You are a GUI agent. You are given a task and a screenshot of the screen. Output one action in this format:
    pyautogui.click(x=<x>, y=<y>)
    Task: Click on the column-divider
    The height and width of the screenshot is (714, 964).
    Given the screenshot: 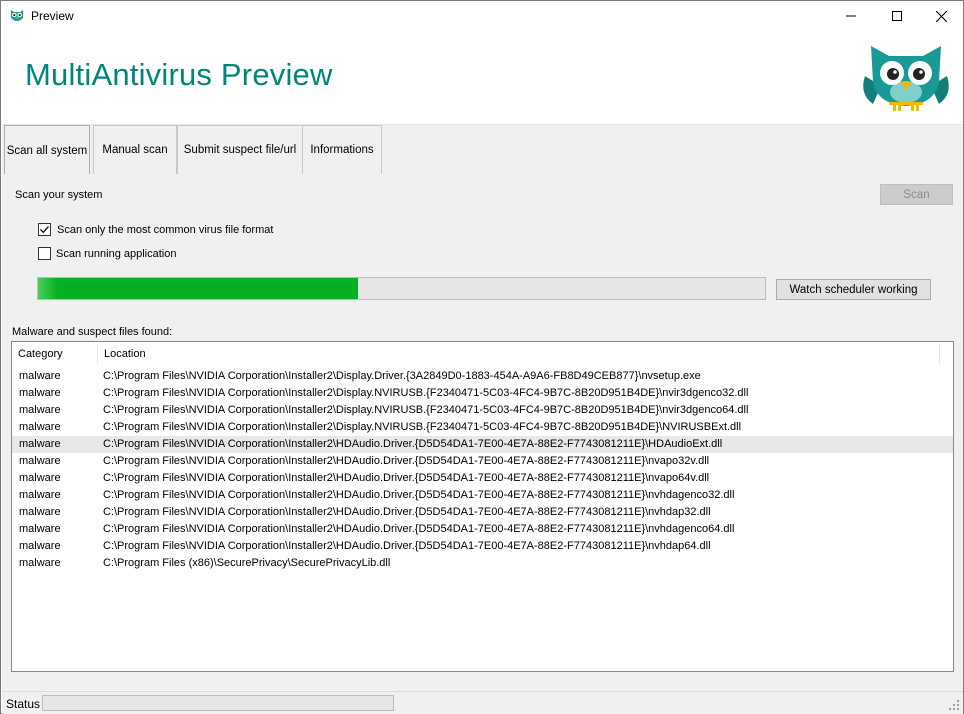 What is the action you would take?
    pyautogui.click(x=939, y=354)
    